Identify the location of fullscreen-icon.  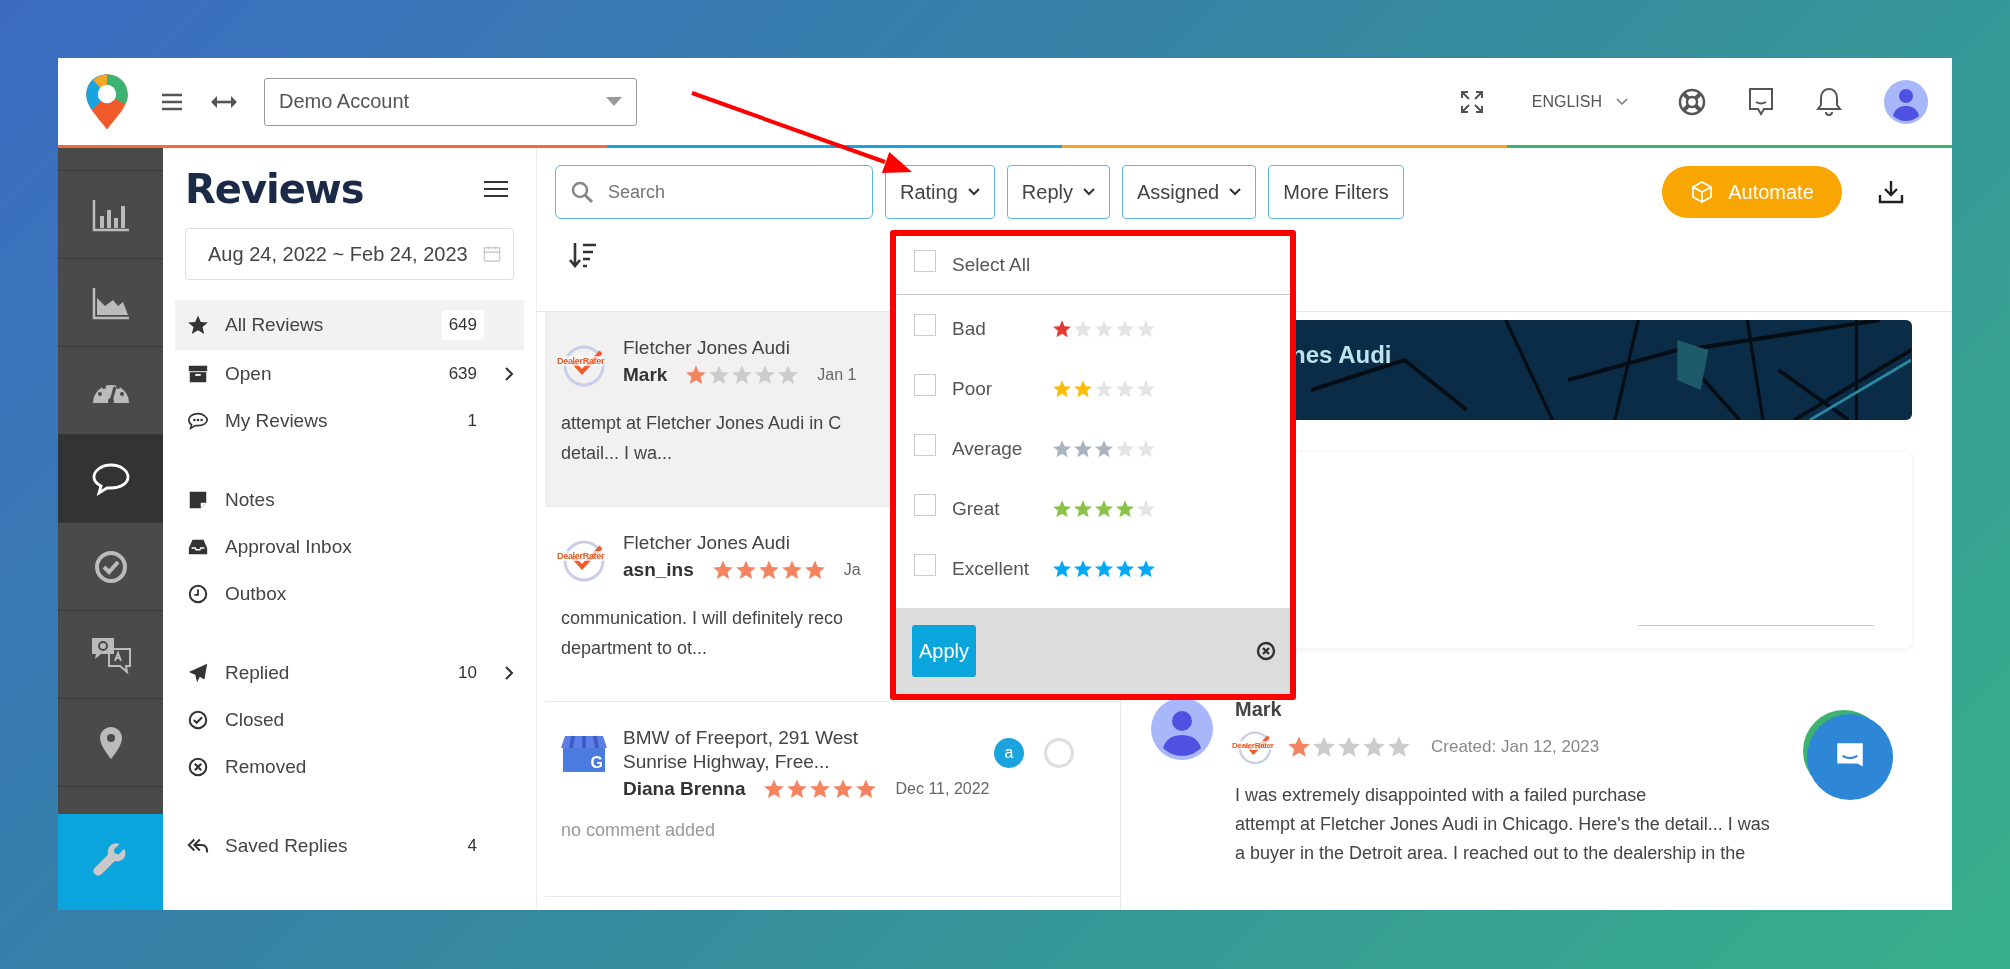
(1471, 101).